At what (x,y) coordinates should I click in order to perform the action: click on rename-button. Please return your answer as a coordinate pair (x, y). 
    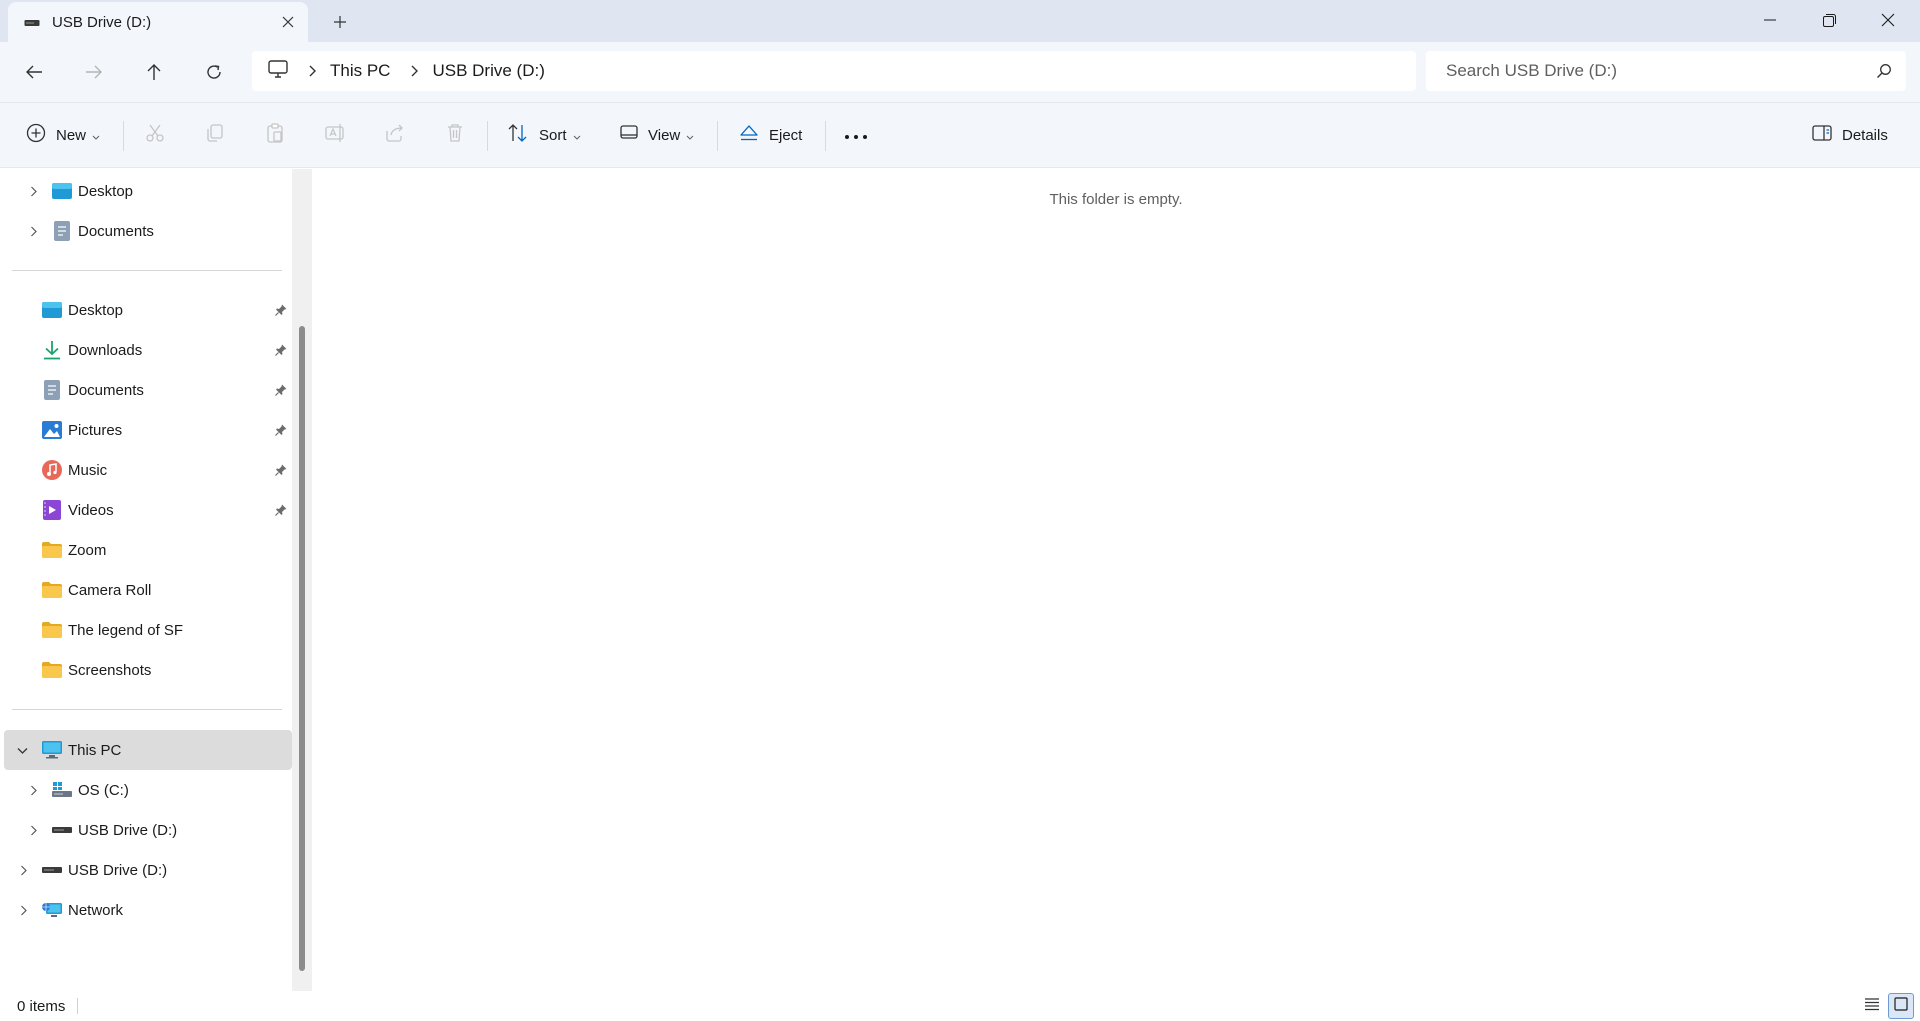
    Looking at the image, I should click on (336, 135).